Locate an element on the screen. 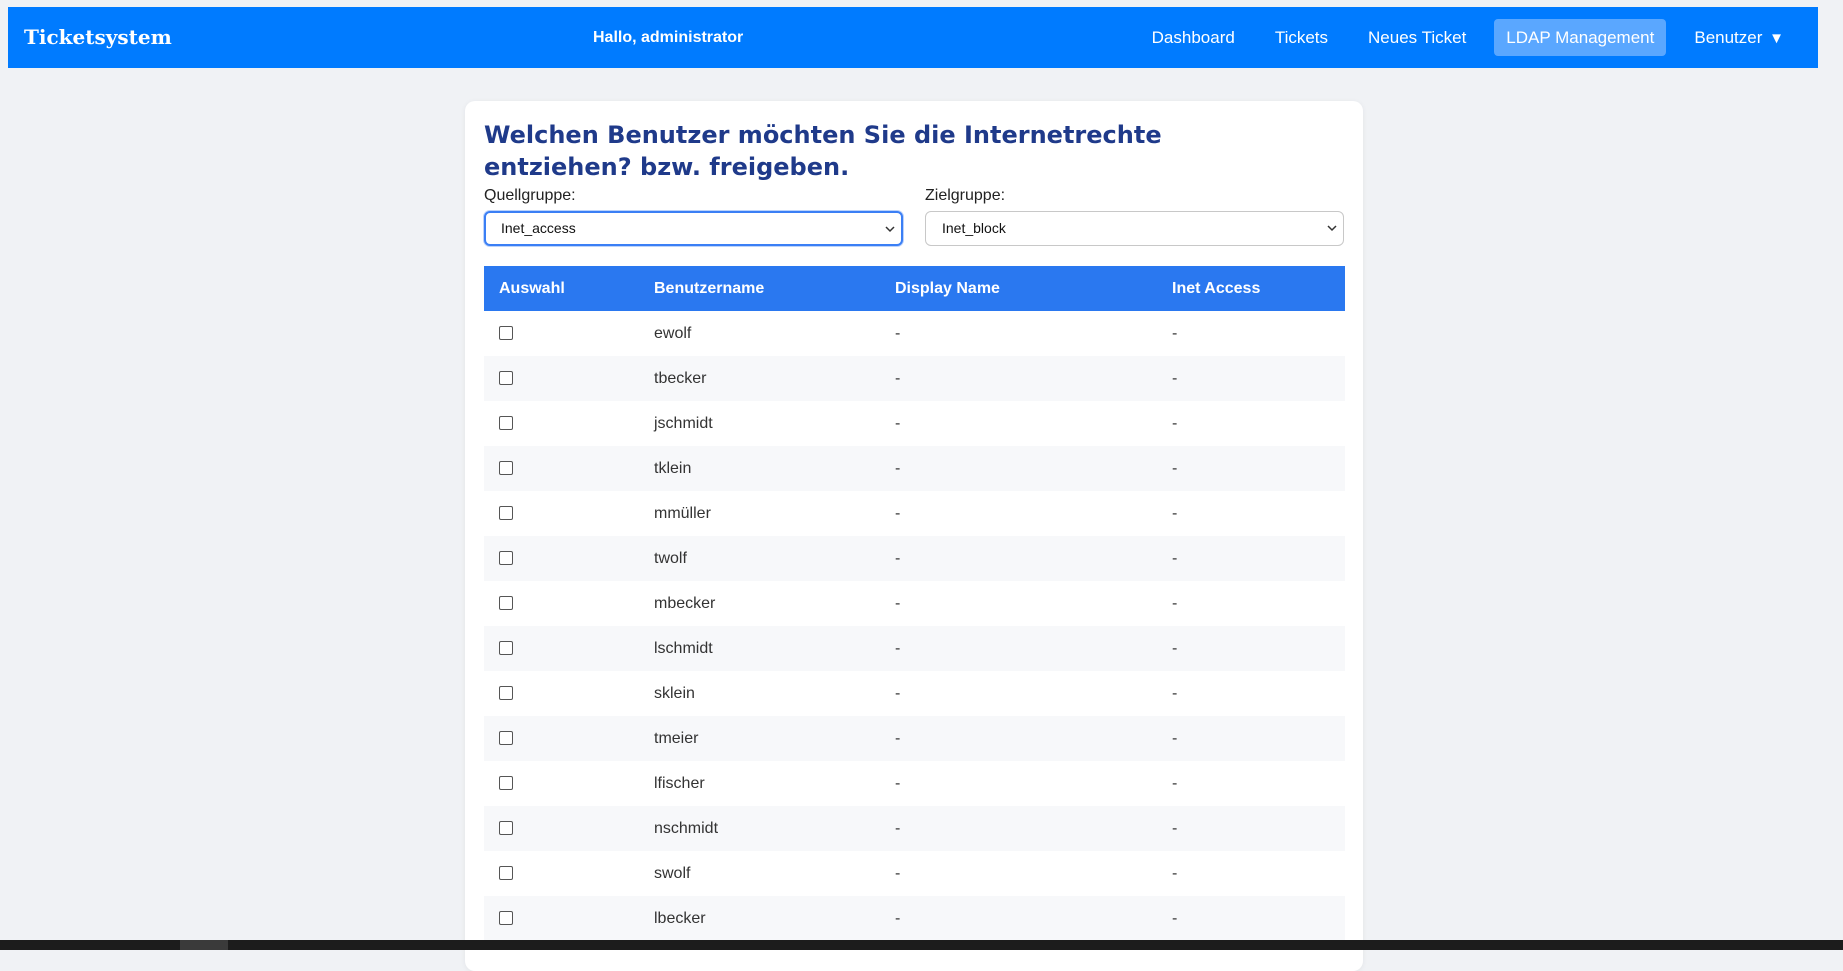 The width and height of the screenshot is (1843, 971). nav-user-menu: Benutzer ▼ is located at coordinates (1739, 37).